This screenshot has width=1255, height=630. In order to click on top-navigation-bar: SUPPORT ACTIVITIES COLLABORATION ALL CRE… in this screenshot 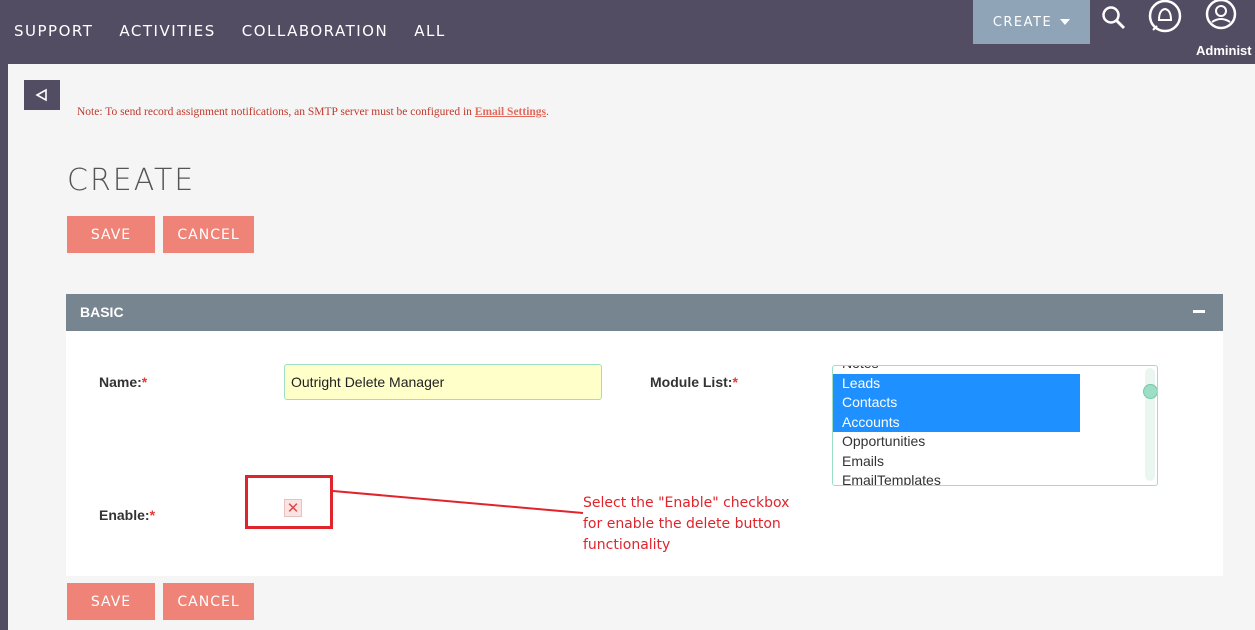, I will do `click(627, 32)`.